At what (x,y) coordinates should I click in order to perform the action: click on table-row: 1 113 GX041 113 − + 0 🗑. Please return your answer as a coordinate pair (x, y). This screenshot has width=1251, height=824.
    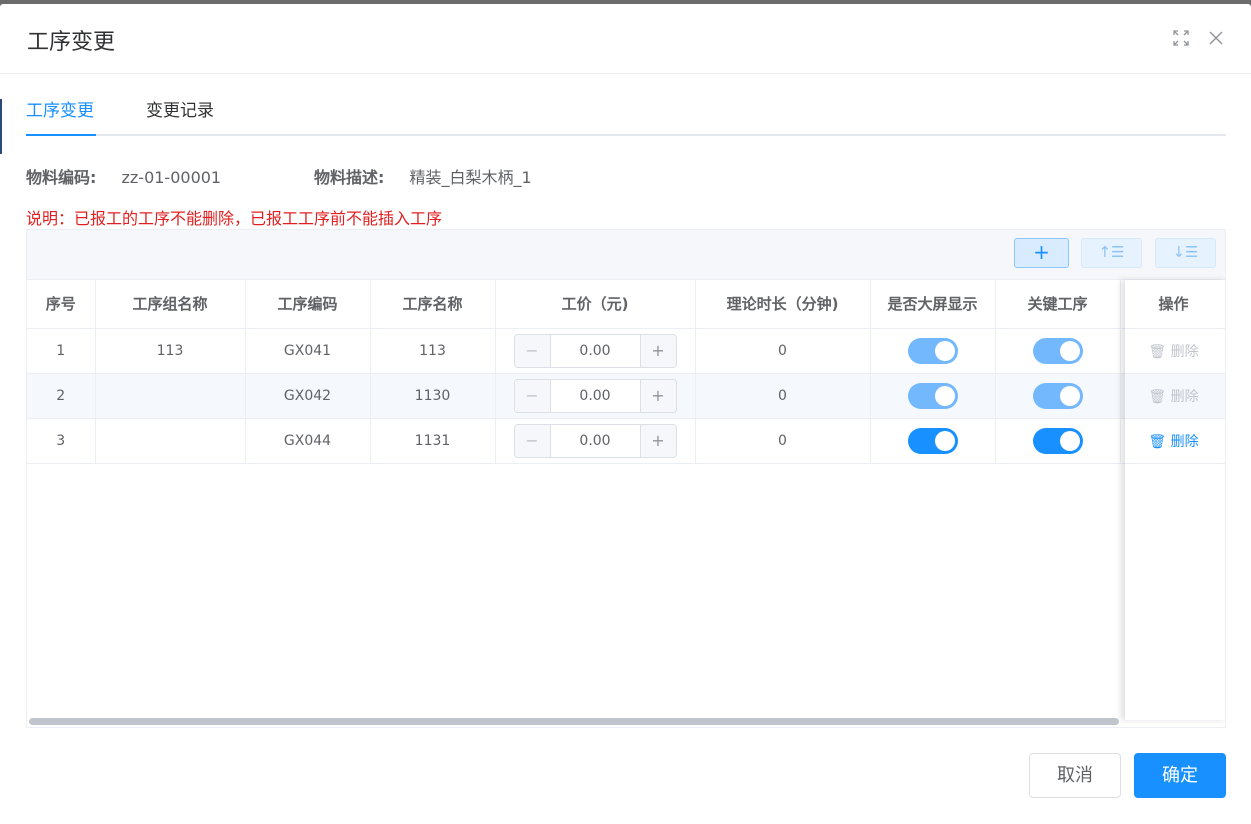
    Looking at the image, I should click on (626, 351).